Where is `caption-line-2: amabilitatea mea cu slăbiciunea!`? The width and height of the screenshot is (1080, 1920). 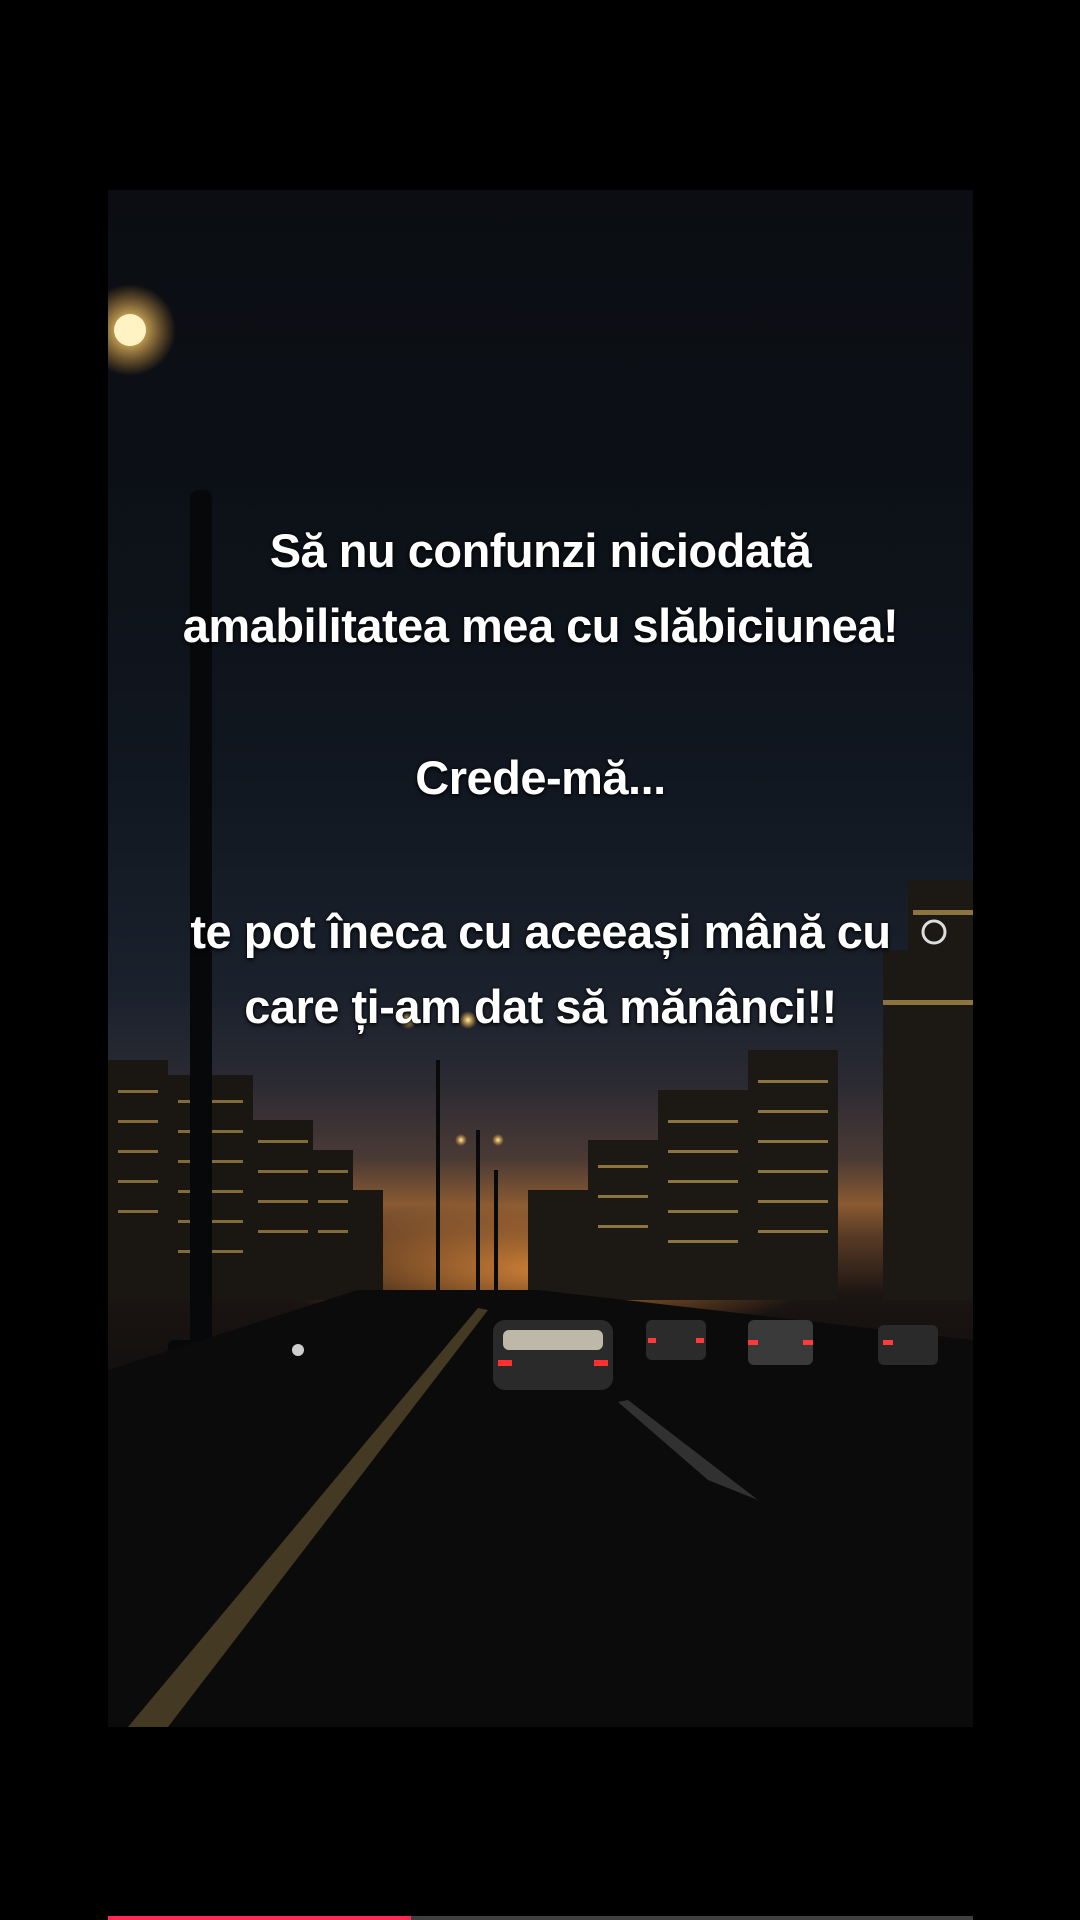
caption-line-2: amabilitatea mea cu slăbiciunea! is located at coordinates (540, 625).